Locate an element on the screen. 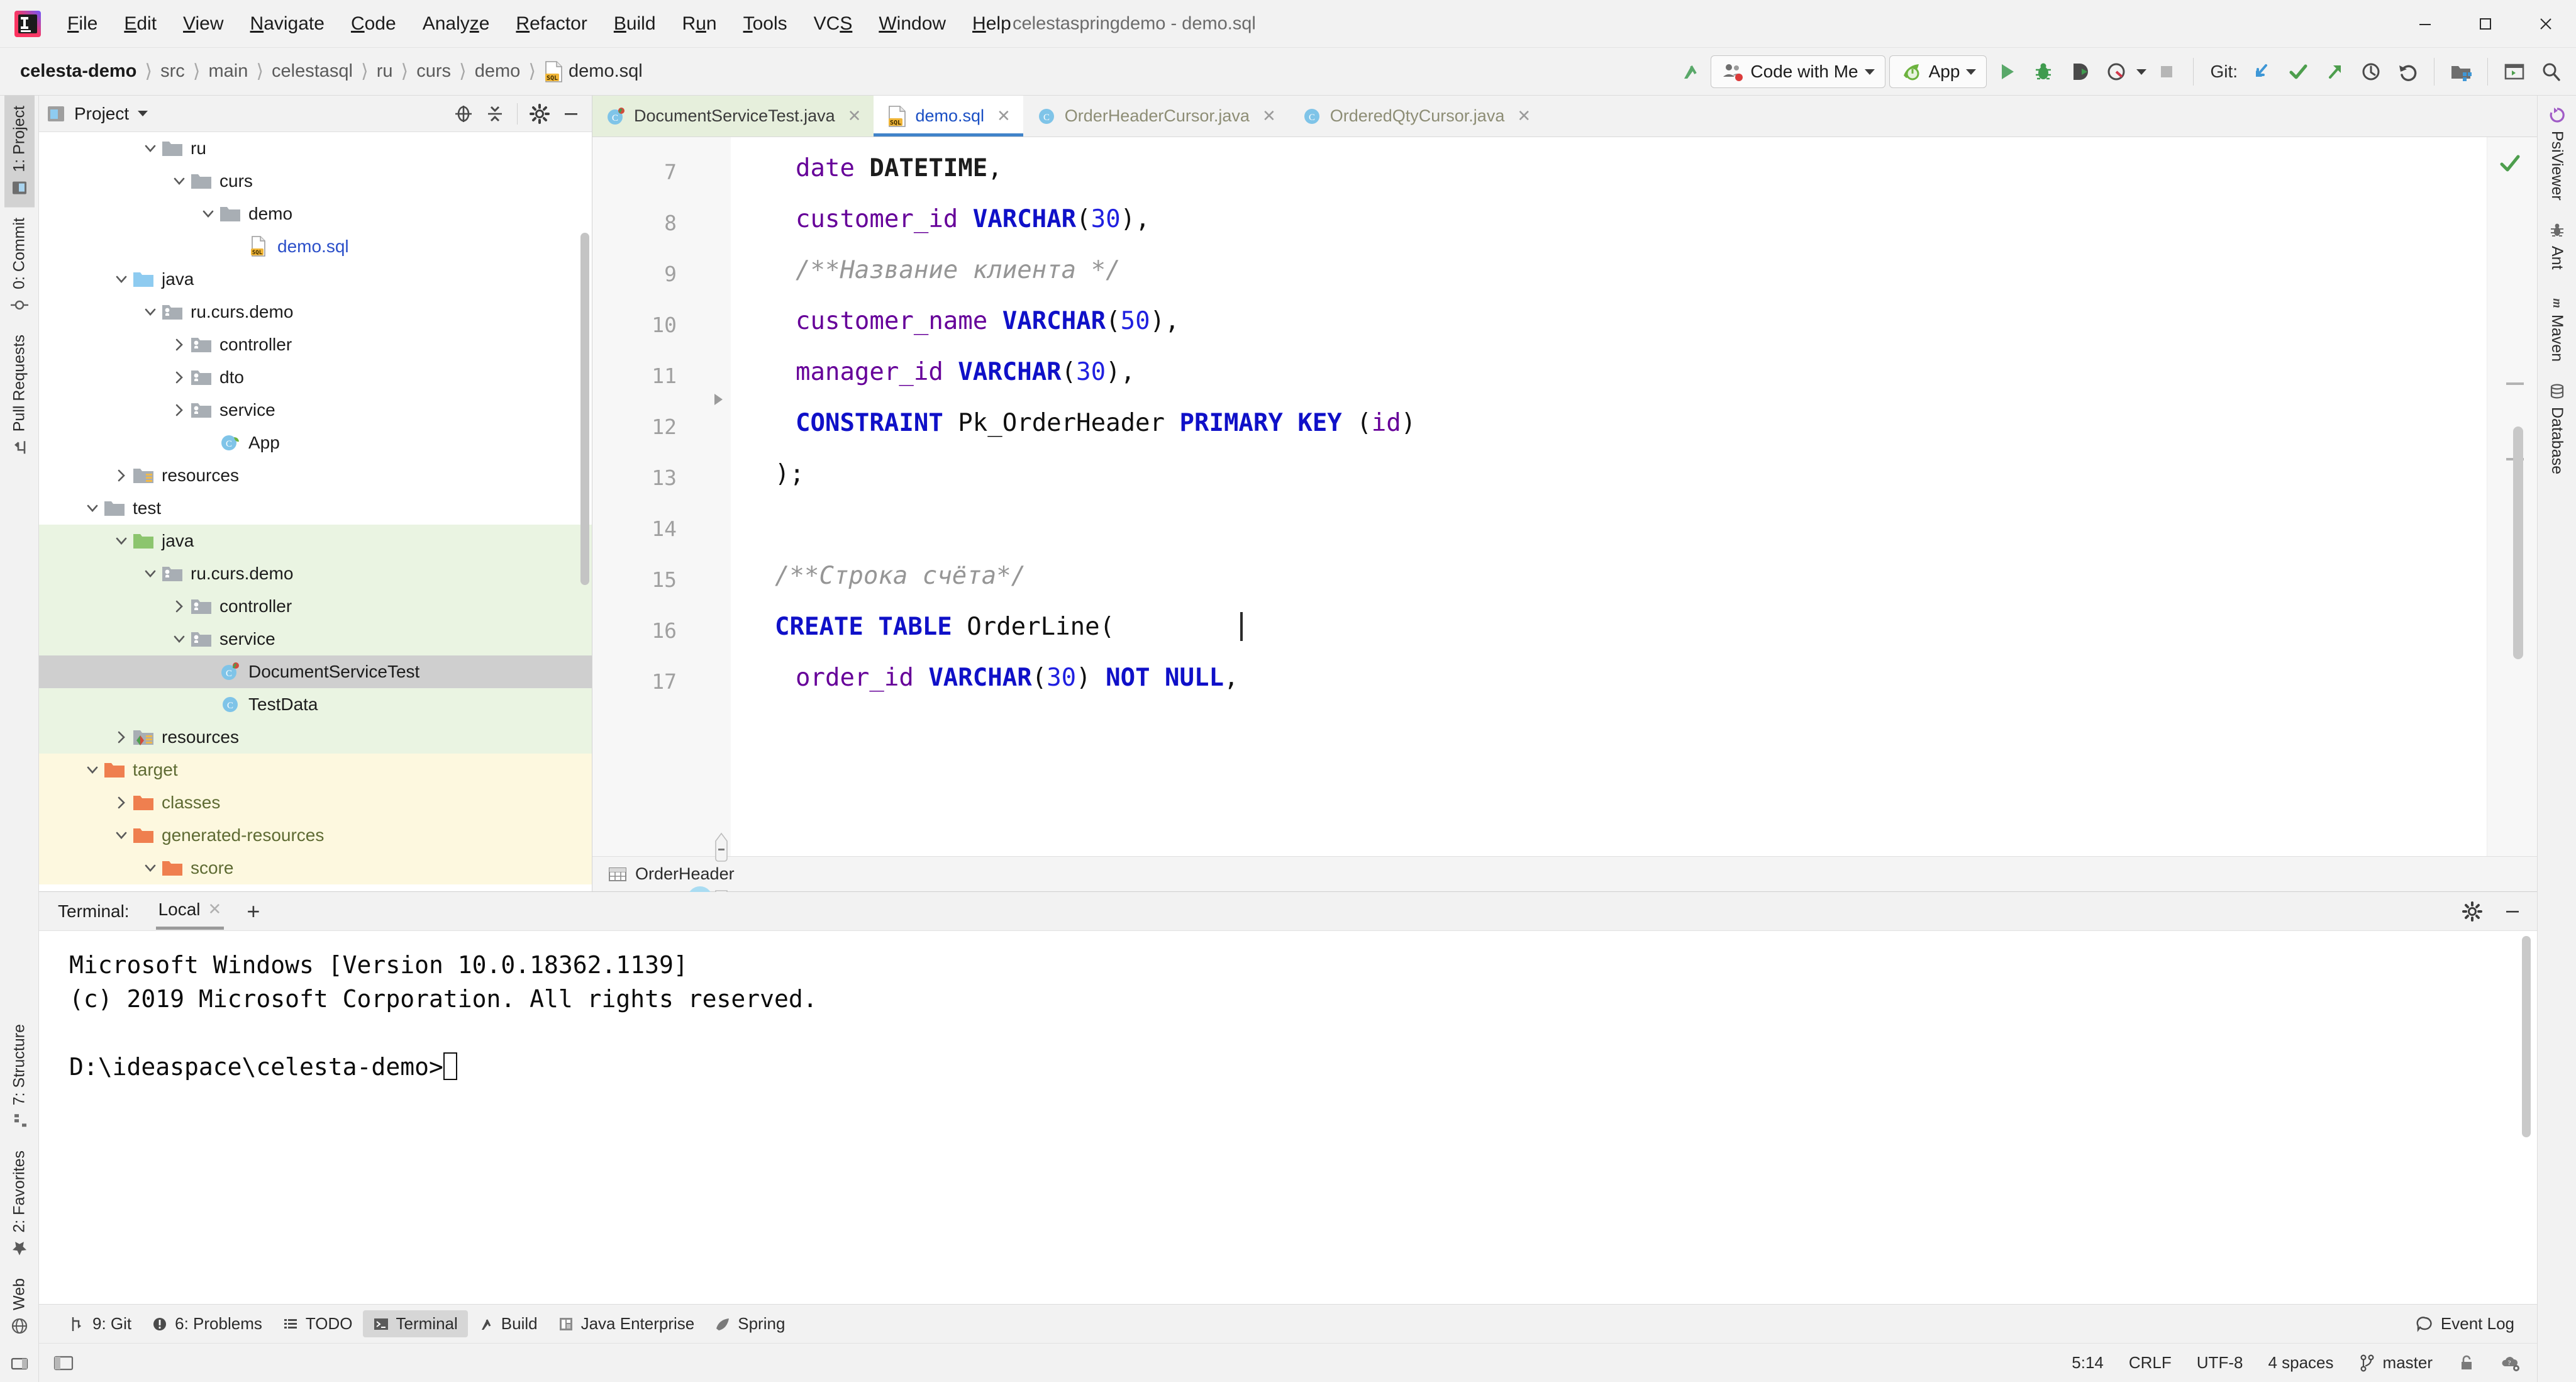 The image size is (2576, 1382). breadcrumb-item-curs: curs is located at coordinates (433, 71).